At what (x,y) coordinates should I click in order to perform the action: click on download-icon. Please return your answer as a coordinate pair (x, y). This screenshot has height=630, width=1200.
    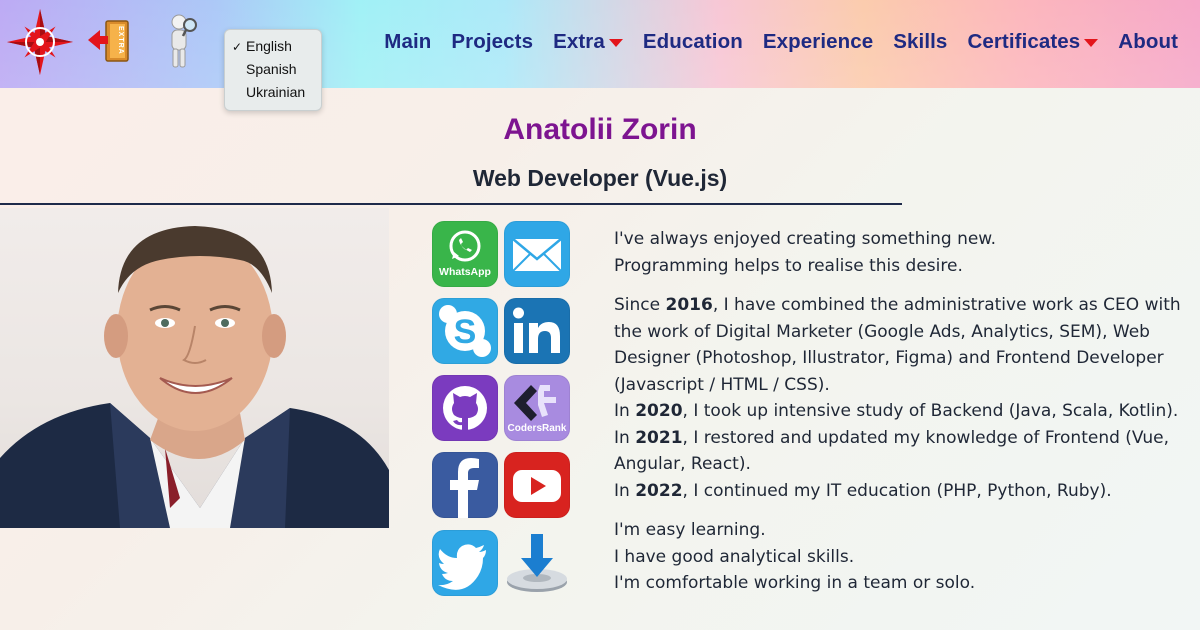
    Looking at the image, I should click on (537, 563).